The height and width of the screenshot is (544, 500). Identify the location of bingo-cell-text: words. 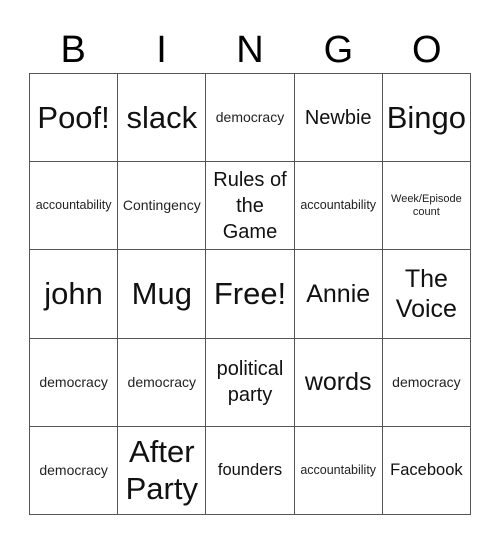
(338, 382).